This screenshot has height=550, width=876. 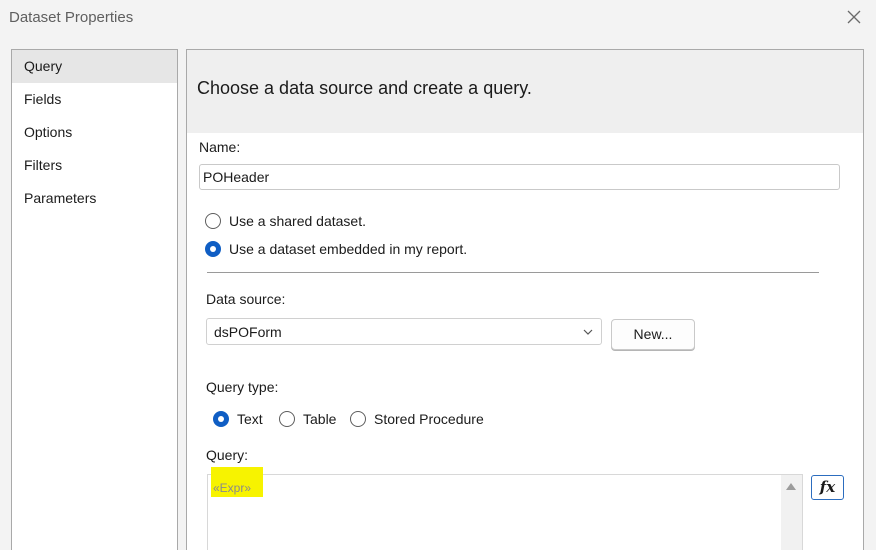 I want to click on data-source-label: Data source:, so click(x=246, y=299).